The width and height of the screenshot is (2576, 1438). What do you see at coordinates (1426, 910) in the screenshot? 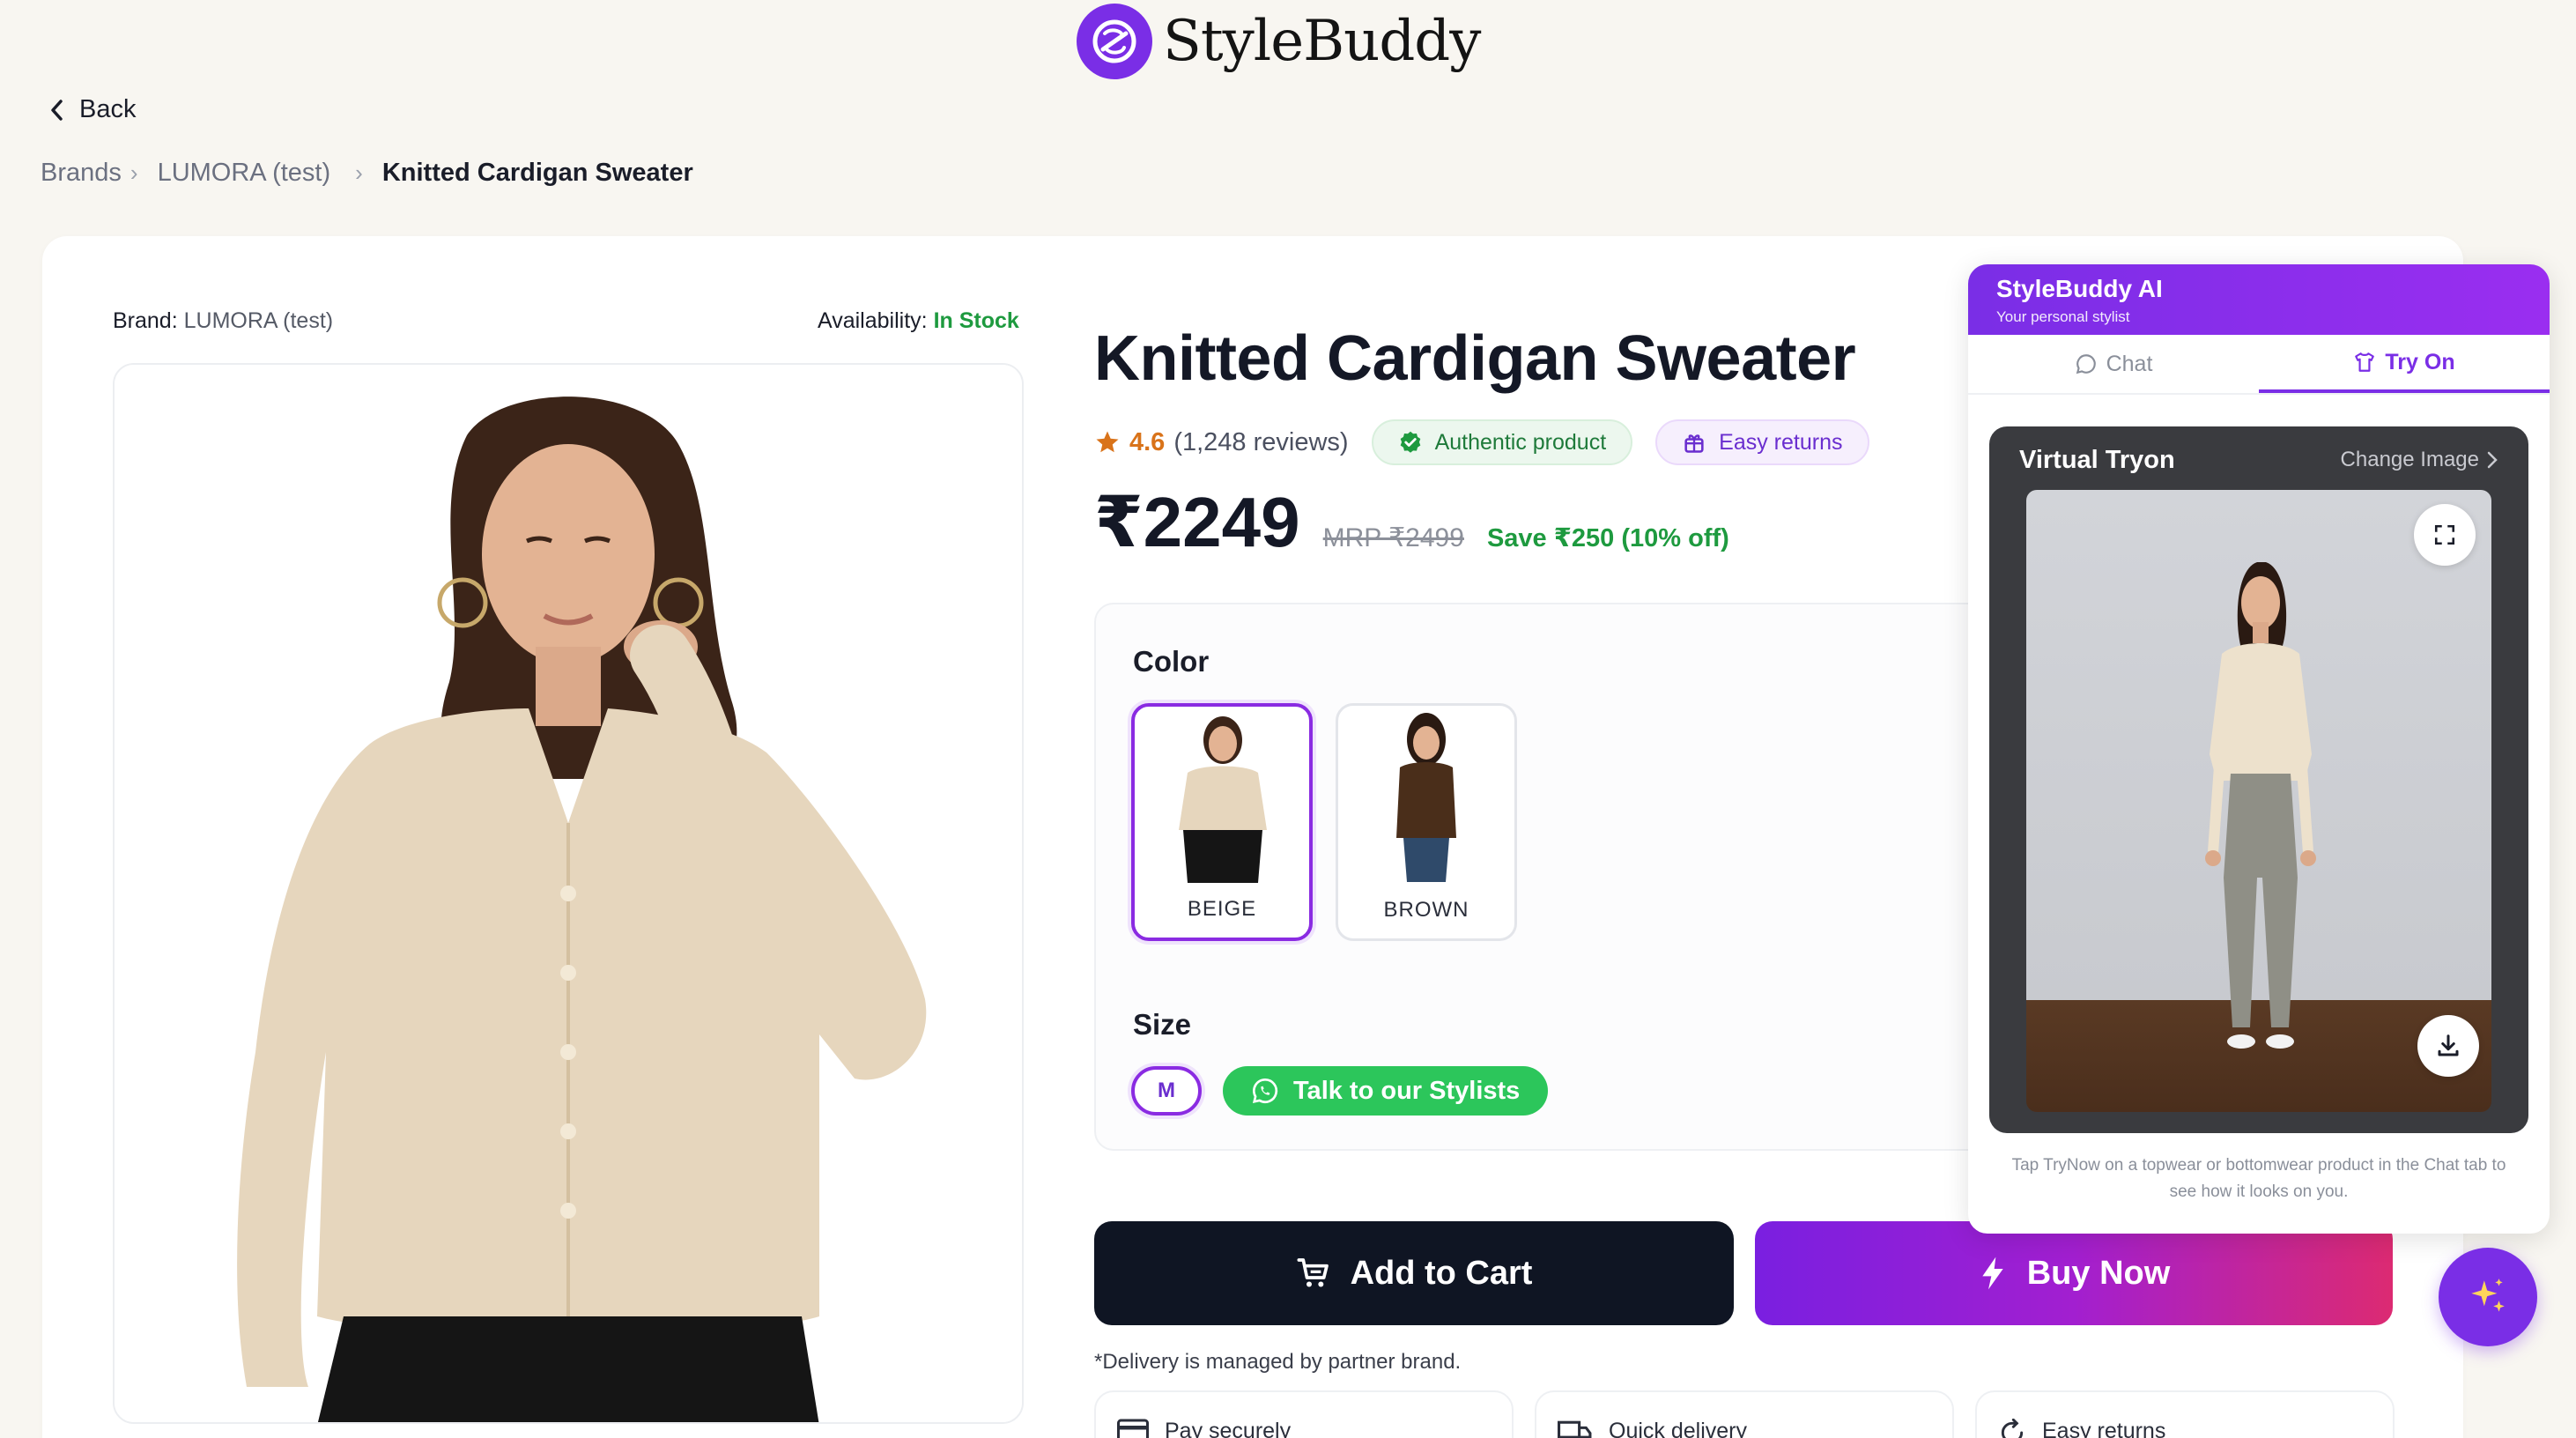
I see `color-name: BROWN` at bounding box center [1426, 910].